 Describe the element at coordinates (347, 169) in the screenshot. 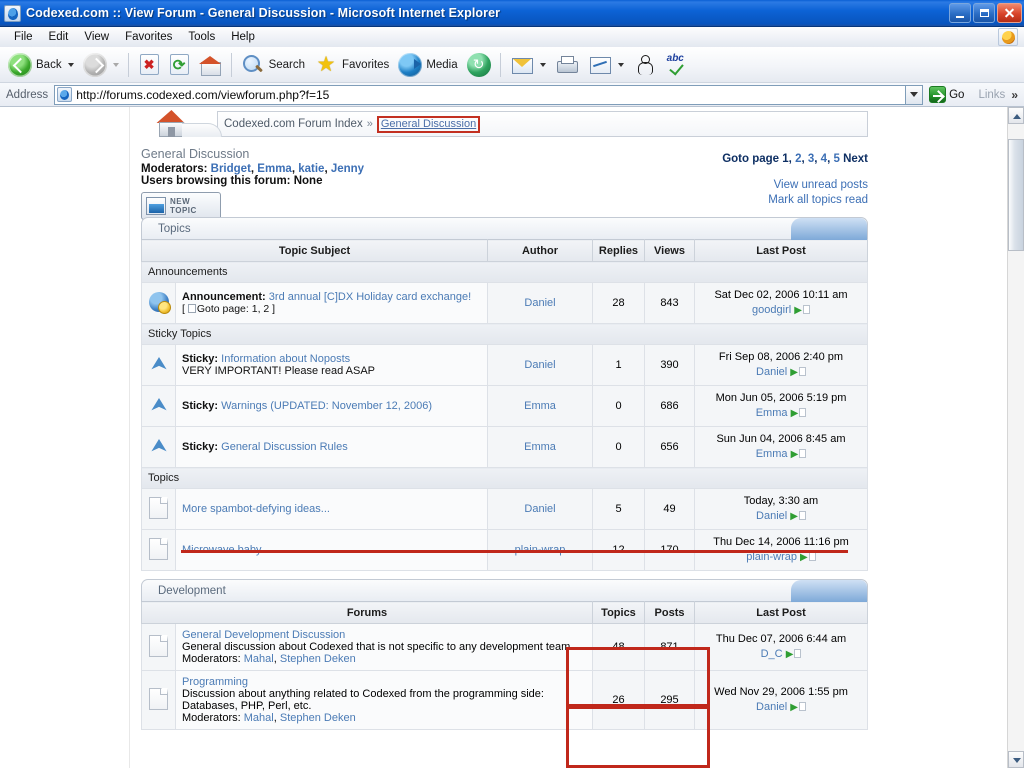

I see `moderator-link-jenny: Jenny` at that location.